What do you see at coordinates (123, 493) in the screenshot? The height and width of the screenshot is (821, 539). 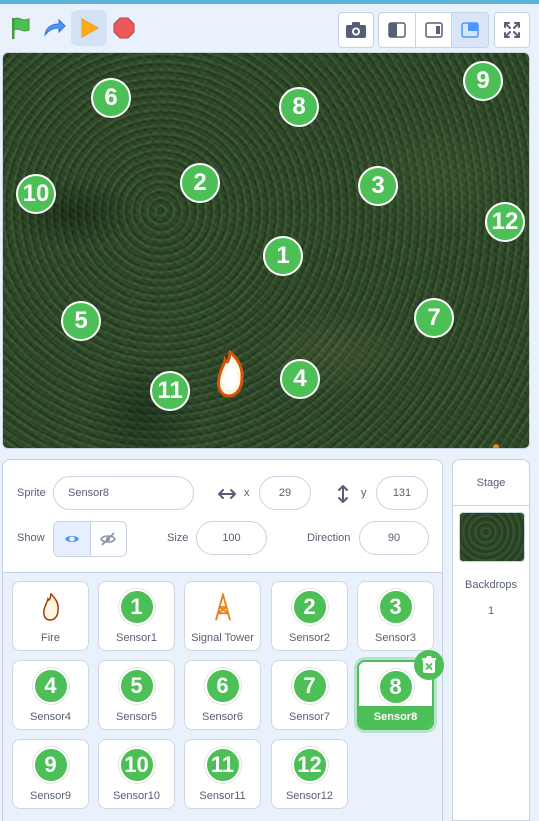 I see `sprite-name-field: Sensor8` at bounding box center [123, 493].